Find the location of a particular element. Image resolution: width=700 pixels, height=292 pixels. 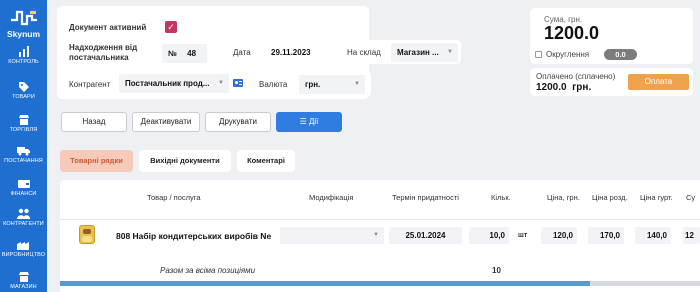

paid-card: Оплачено (сплачено) 1200.0 грн. Оплата is located at coordinates (611, 82).